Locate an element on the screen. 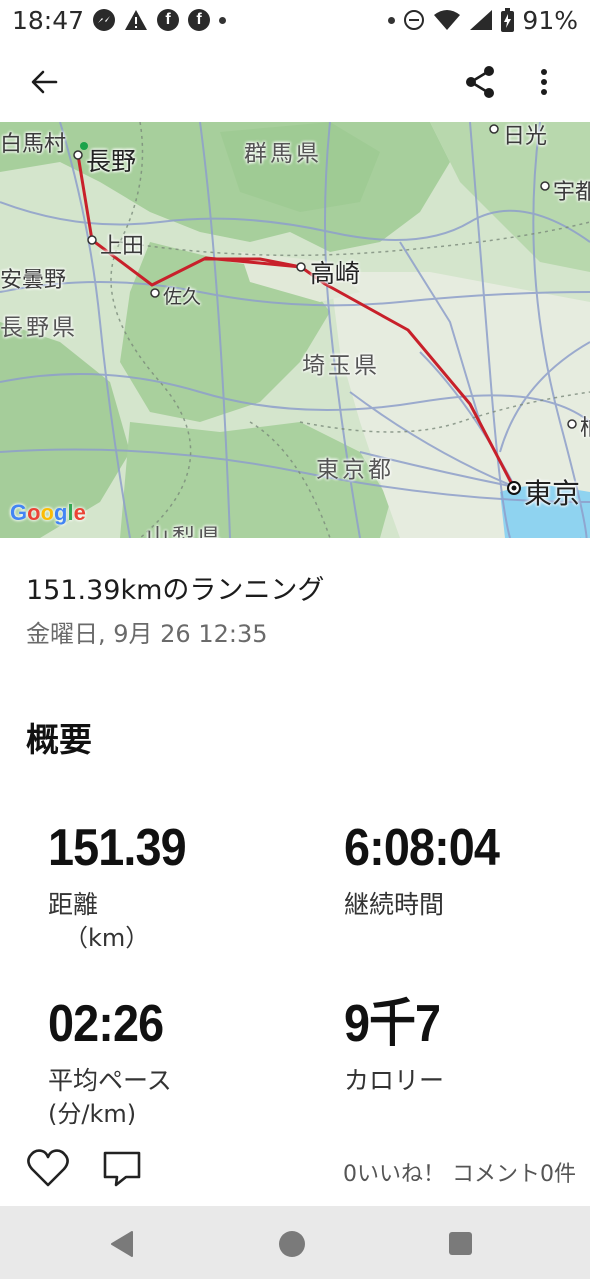 This screenshot has height=1279, width=590. calories-stat: 9千7 カロリー is located at coordinates (397, 1047).